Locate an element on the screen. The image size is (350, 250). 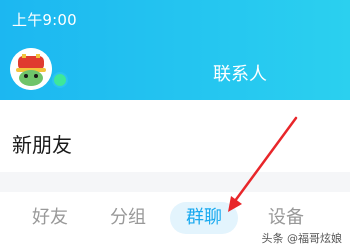
tab-group-chats: 群聊 is located at coordinates (204, 218).